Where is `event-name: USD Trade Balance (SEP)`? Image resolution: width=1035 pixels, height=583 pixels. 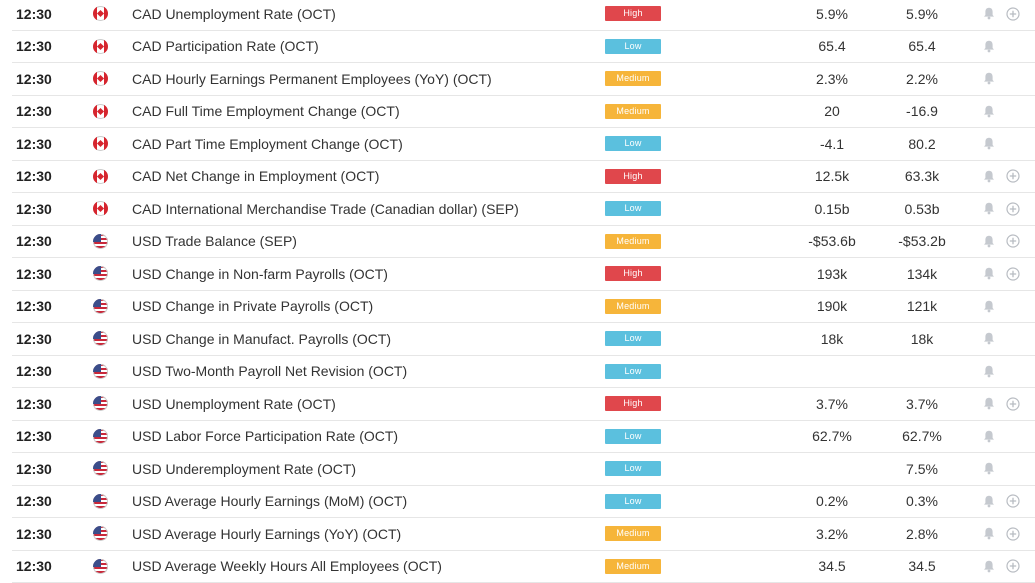
event-name: USD Trade Balance (SEP) is located at coordinates (367, 242).